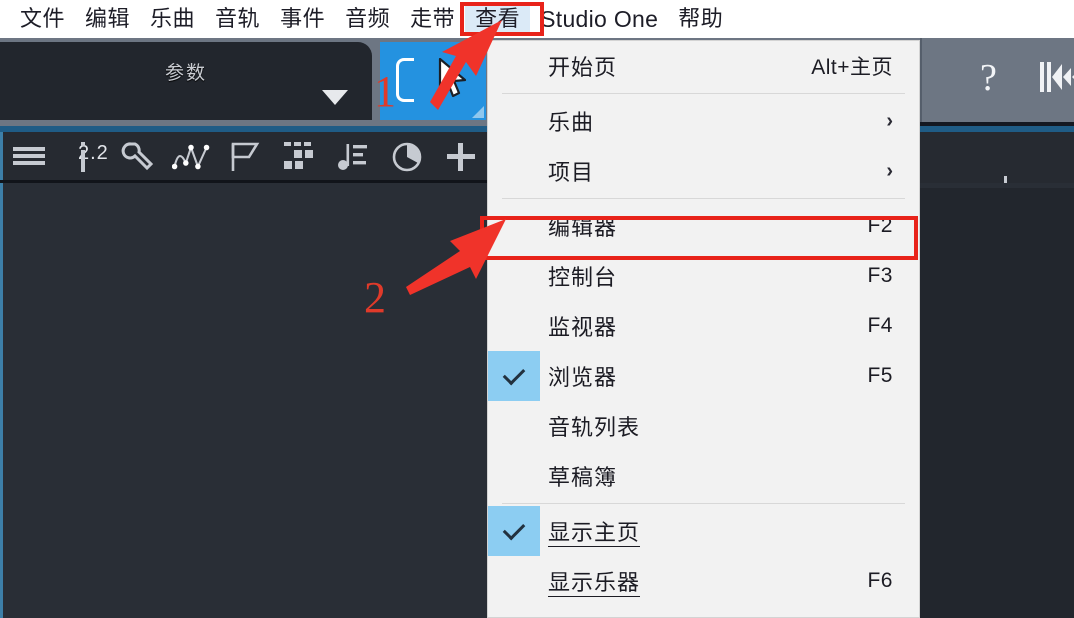 The height and width of the screenshot is (618, 1074). What do you see at coordinates (478, 112) in the screenshot?
I see `resize-corner-icon` at bounding box center [478, 112].